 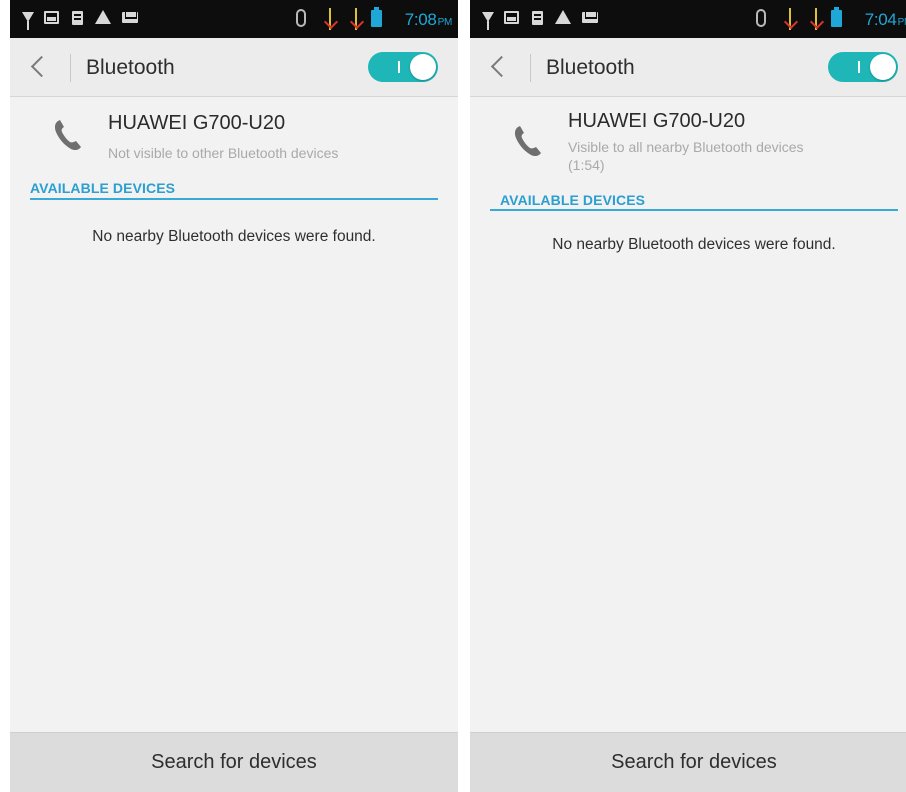 What do you see at coordinates (223, 153) in the screenshot?
I see `device-visibility-status: Not visible to other Bluetooth devices` at bounding box center [223, 153].